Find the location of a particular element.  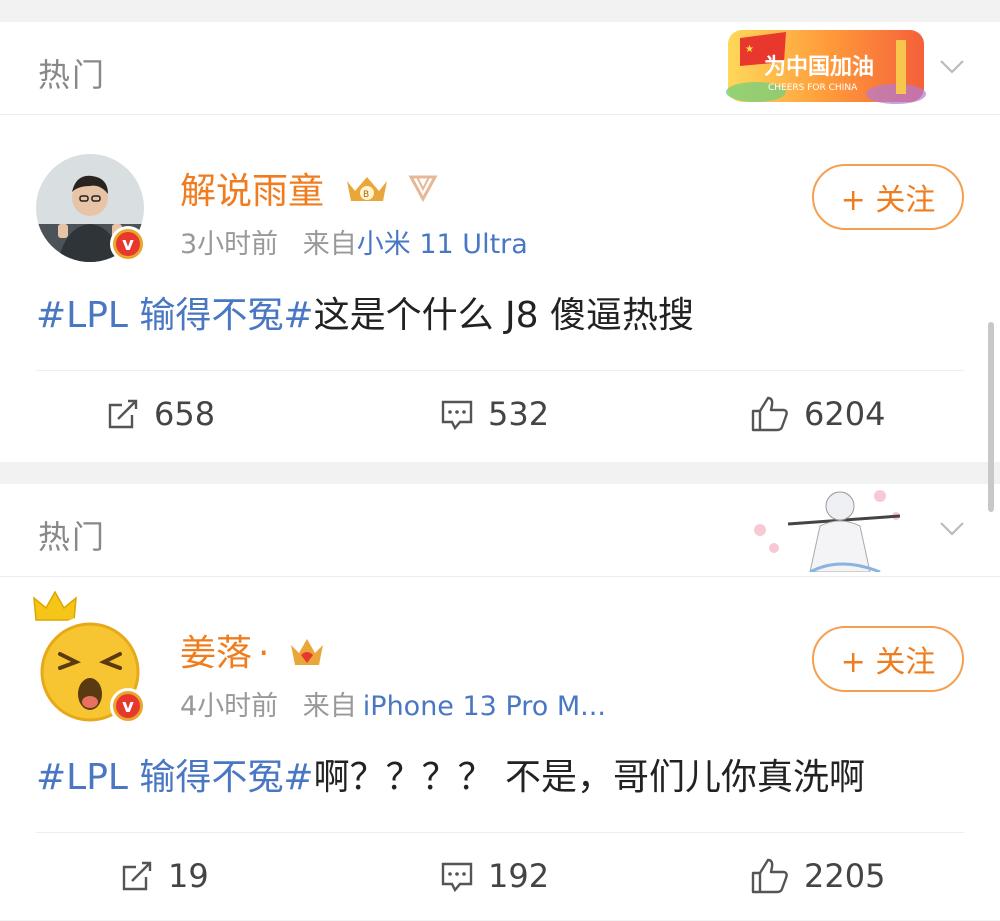

comment-count: 532 is located at coordinates (519, 414).